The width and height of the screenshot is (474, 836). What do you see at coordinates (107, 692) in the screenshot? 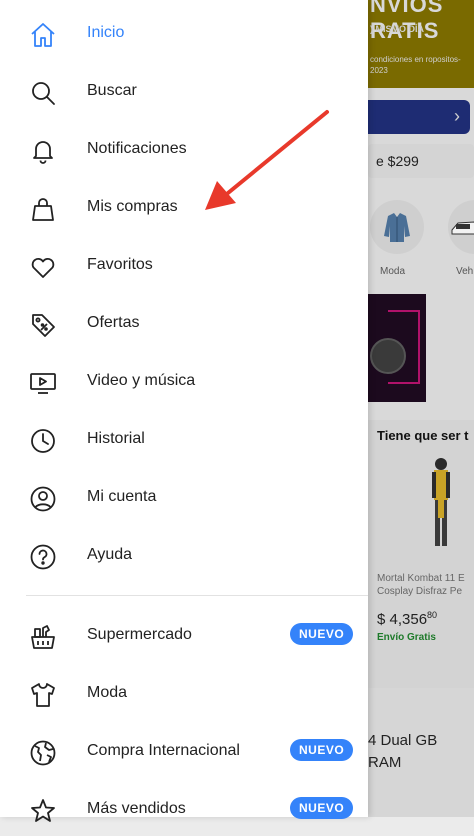
I see `menu-item-label: Moda` at bounding box center [107, 692].